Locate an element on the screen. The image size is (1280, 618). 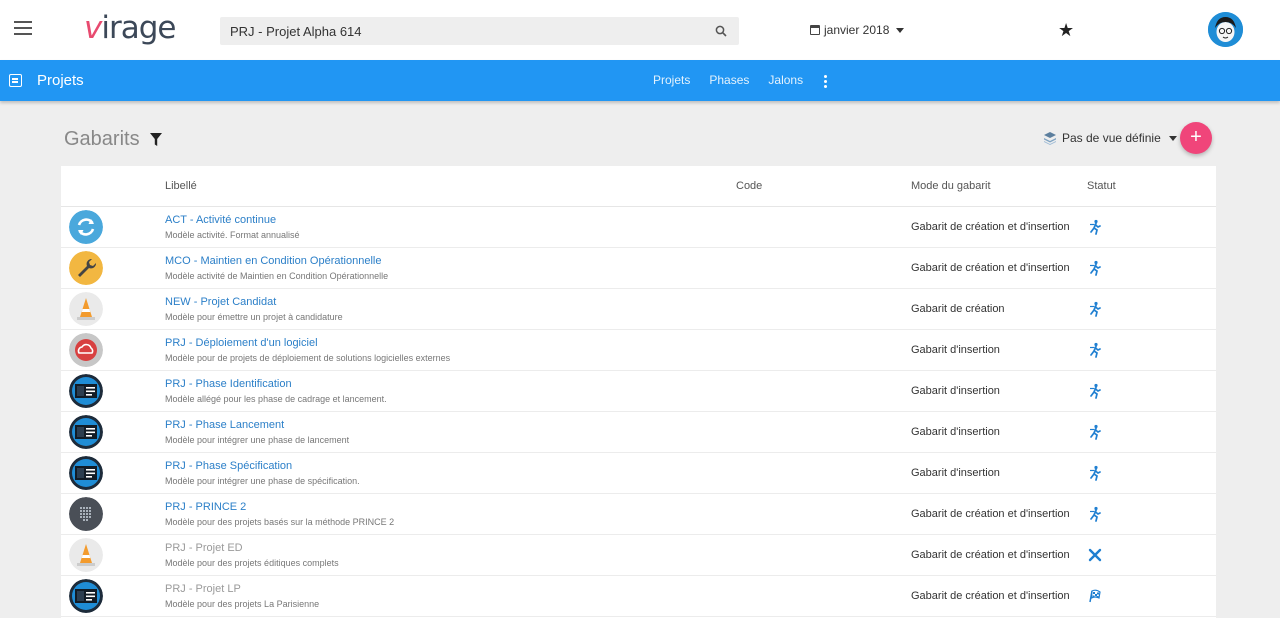
column-header-libelle: Libellé is located at coordinates (181, 186).